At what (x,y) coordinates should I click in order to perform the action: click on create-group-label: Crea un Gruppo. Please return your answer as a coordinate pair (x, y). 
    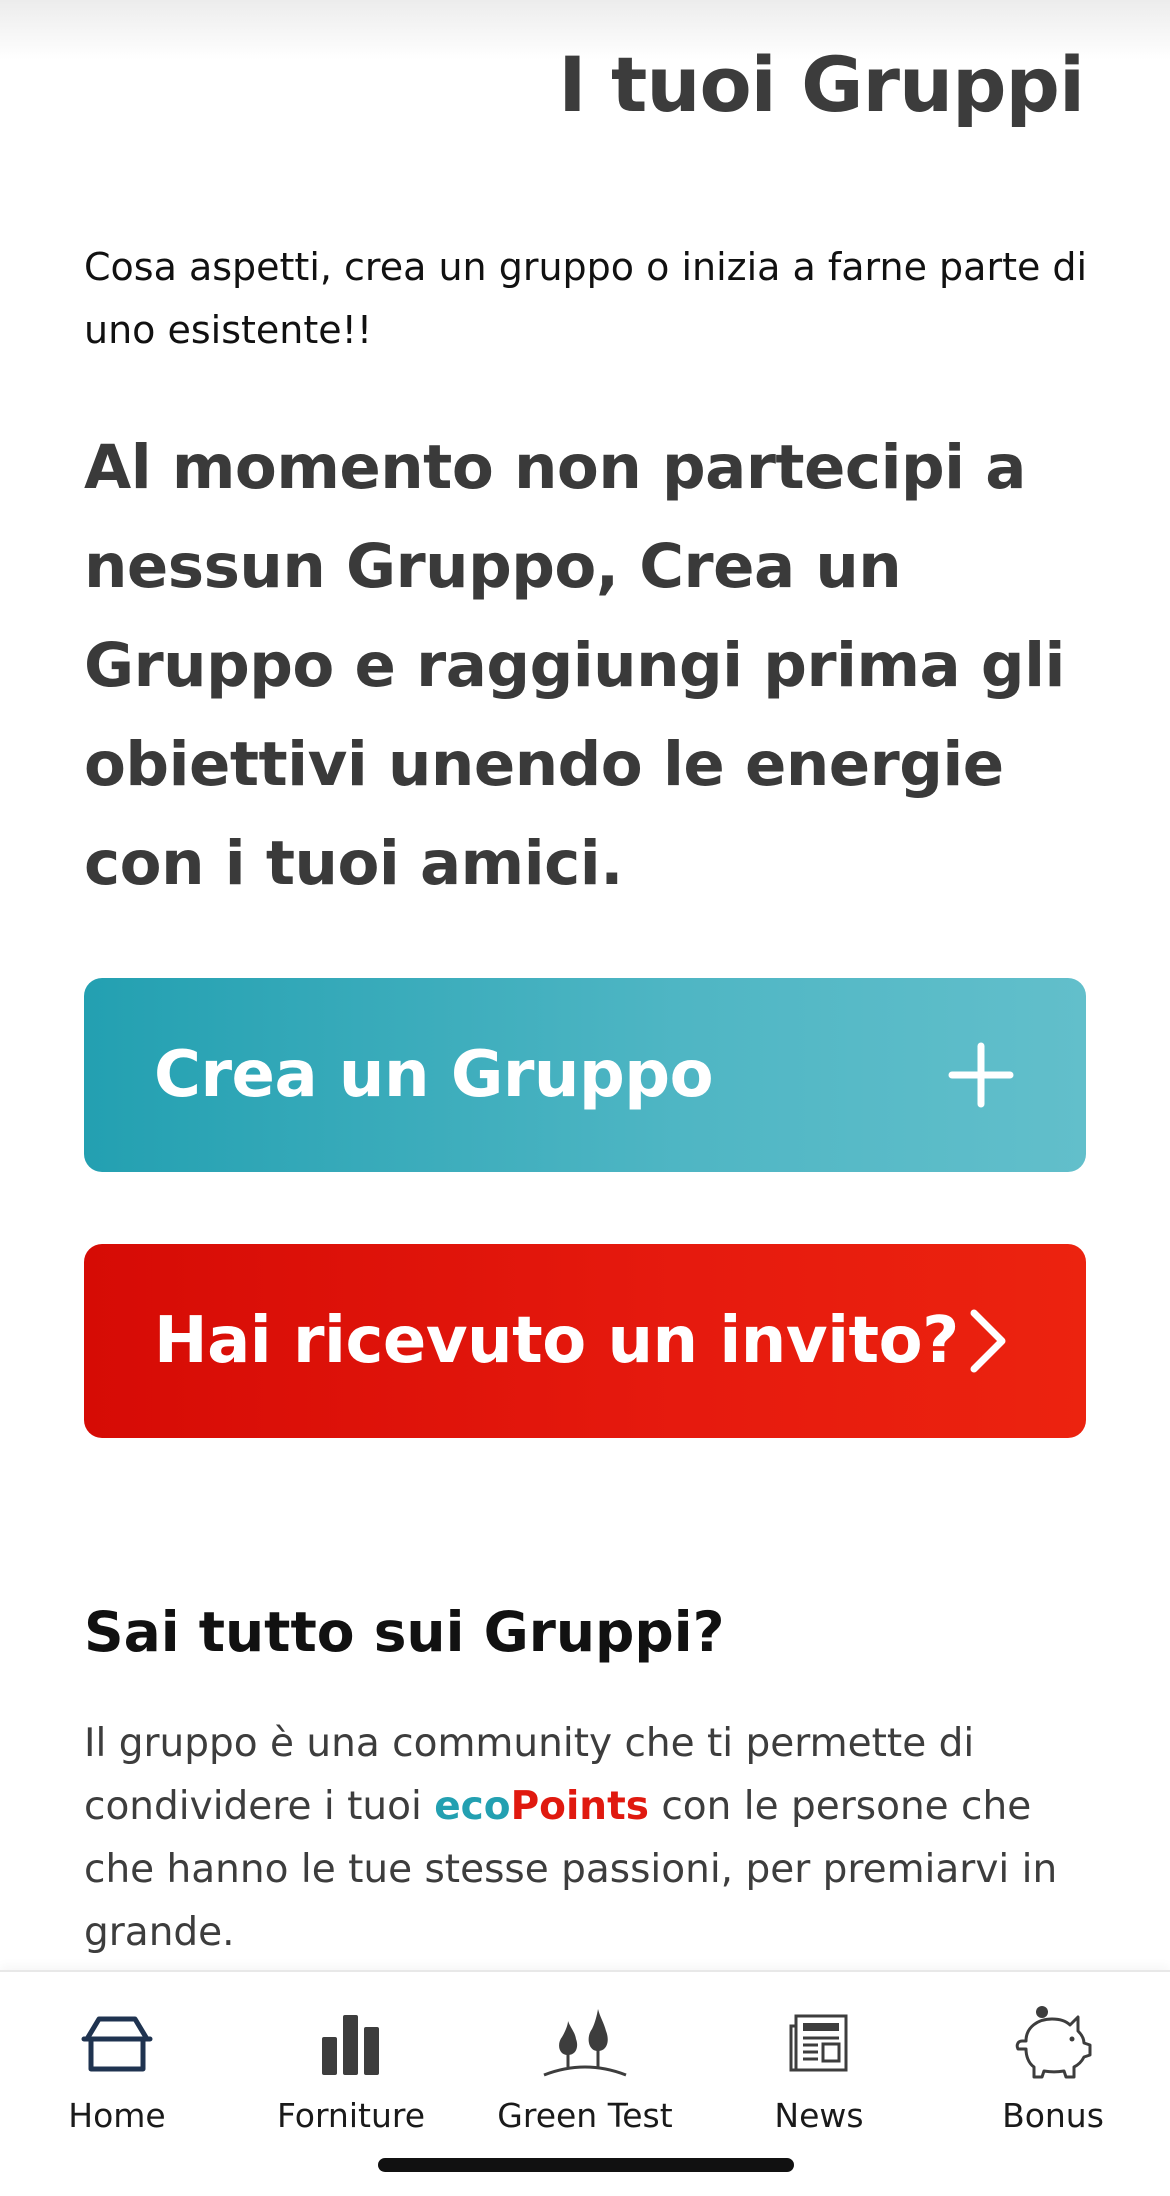
    Looking at the image, I should click on (434, 1075).